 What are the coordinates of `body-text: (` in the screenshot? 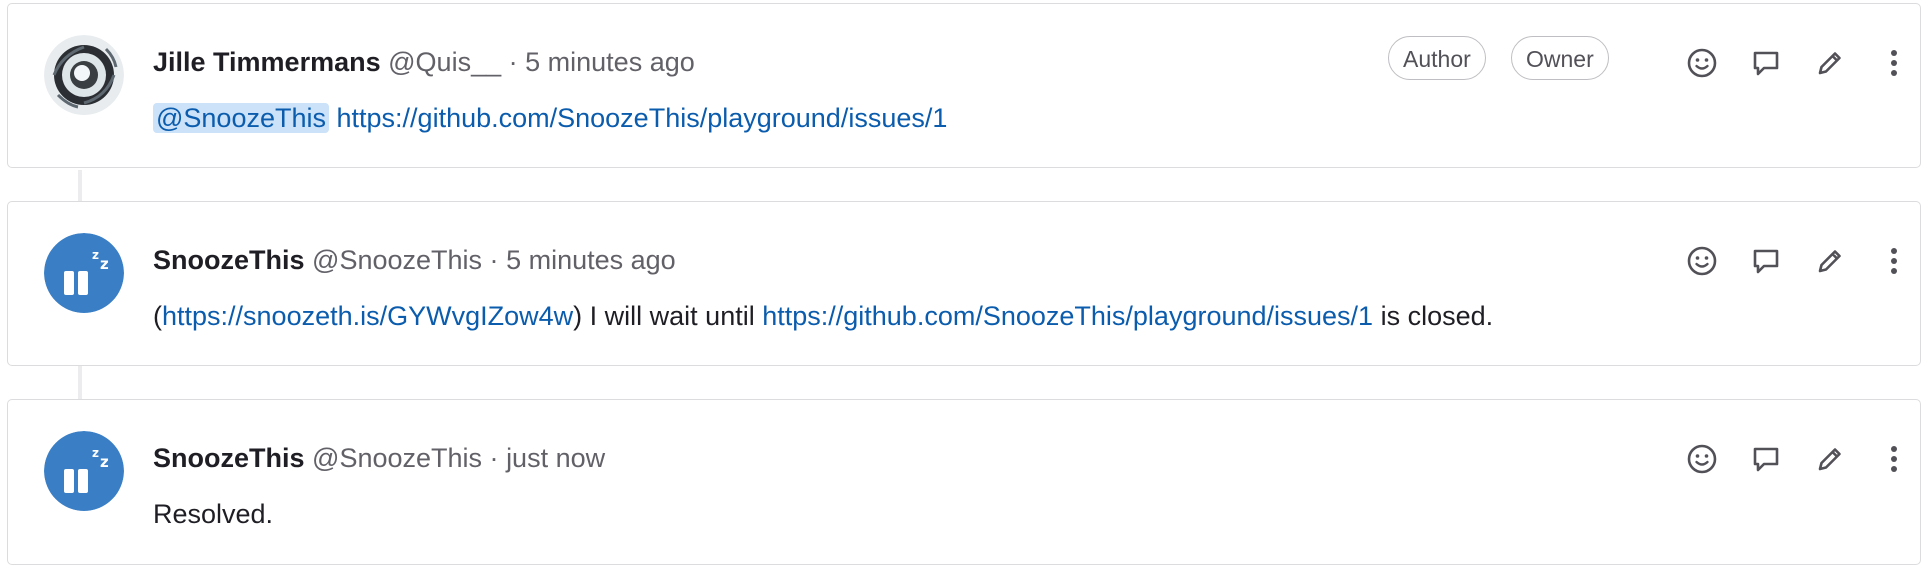 It's located at (157, 316).